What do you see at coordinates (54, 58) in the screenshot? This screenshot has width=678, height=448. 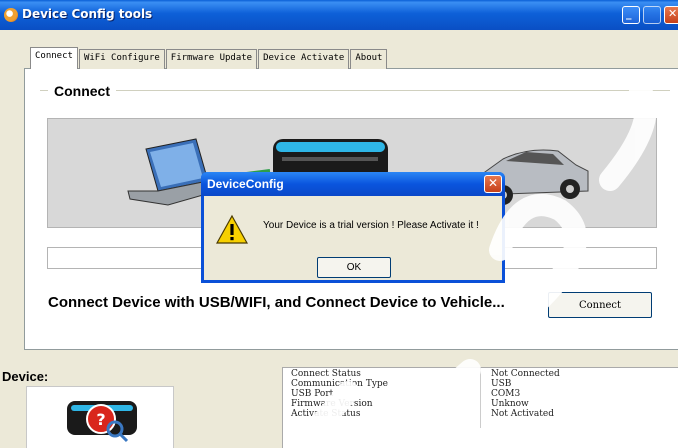 I see `tab-connect: Connect` at bounding box center [54, 58].